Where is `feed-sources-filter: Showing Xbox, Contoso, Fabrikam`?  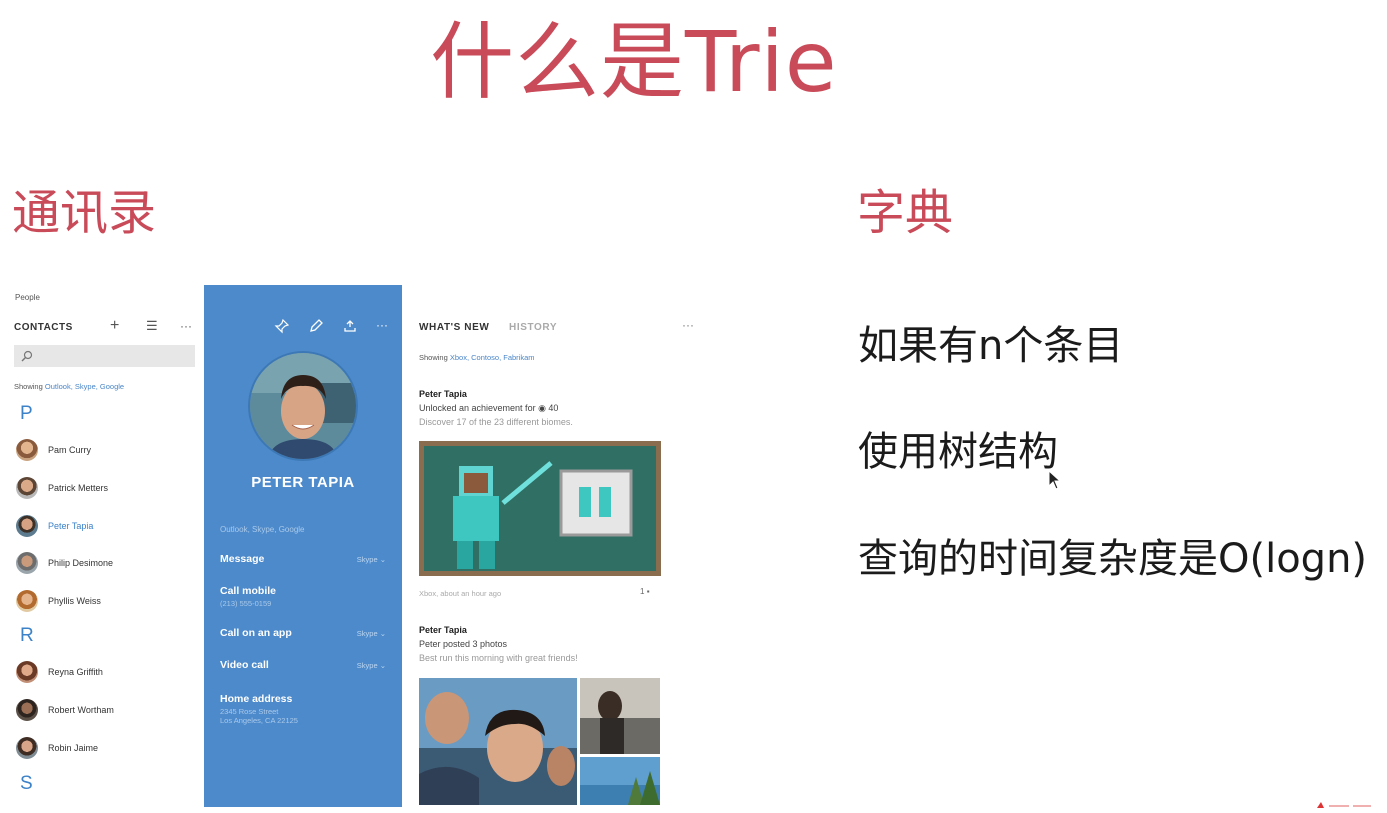
feed-sources-filter: Showing Xbox, Contoso, Fabrikam is located at coordinates (477, 357).